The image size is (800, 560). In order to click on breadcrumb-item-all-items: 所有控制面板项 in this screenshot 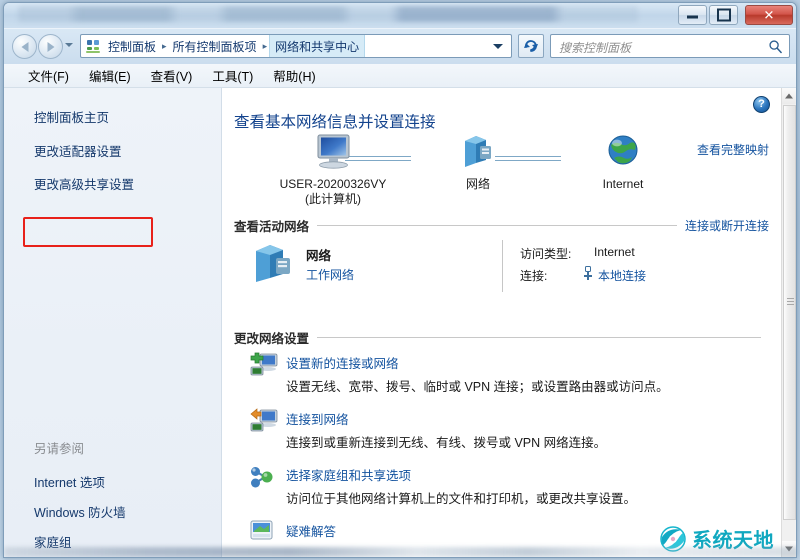, I will do `click(215, 46)`.